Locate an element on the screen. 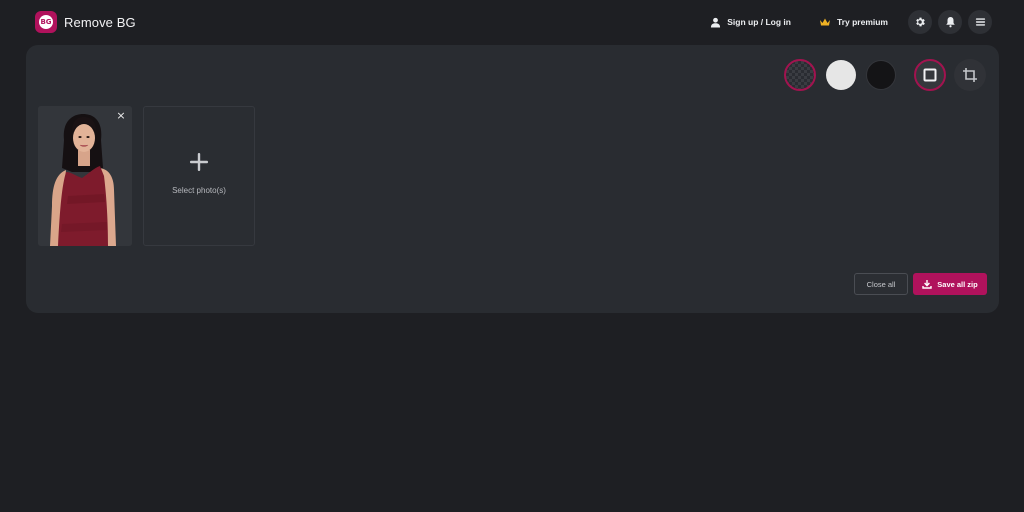 This screenshot has width=1024, height=512. menu-button is located at coordinates (980, 22).